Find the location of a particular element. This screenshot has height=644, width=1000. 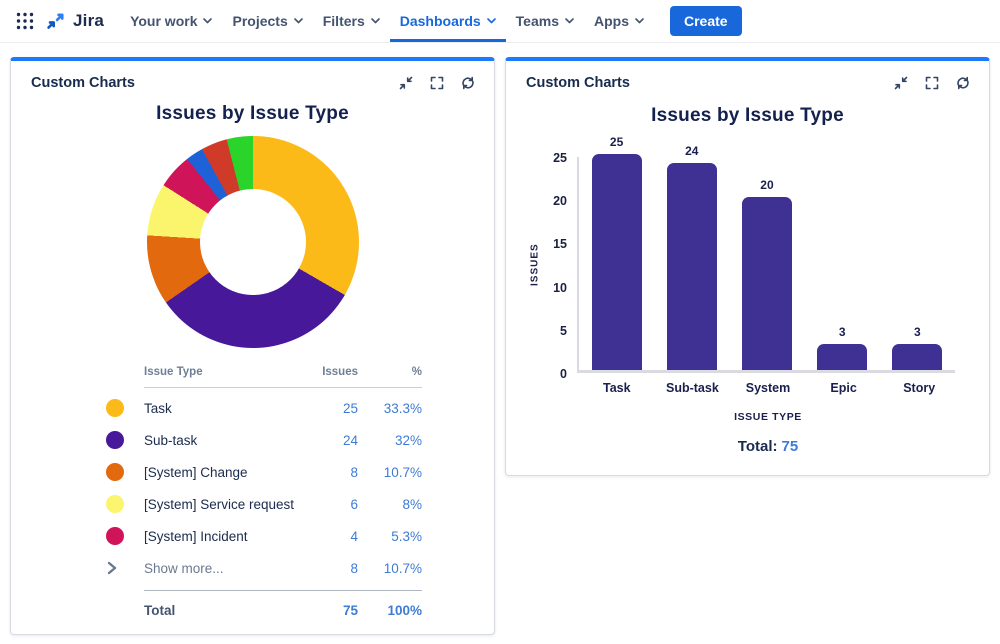

row-label: [System] Change is located at coordinates (196, 472).